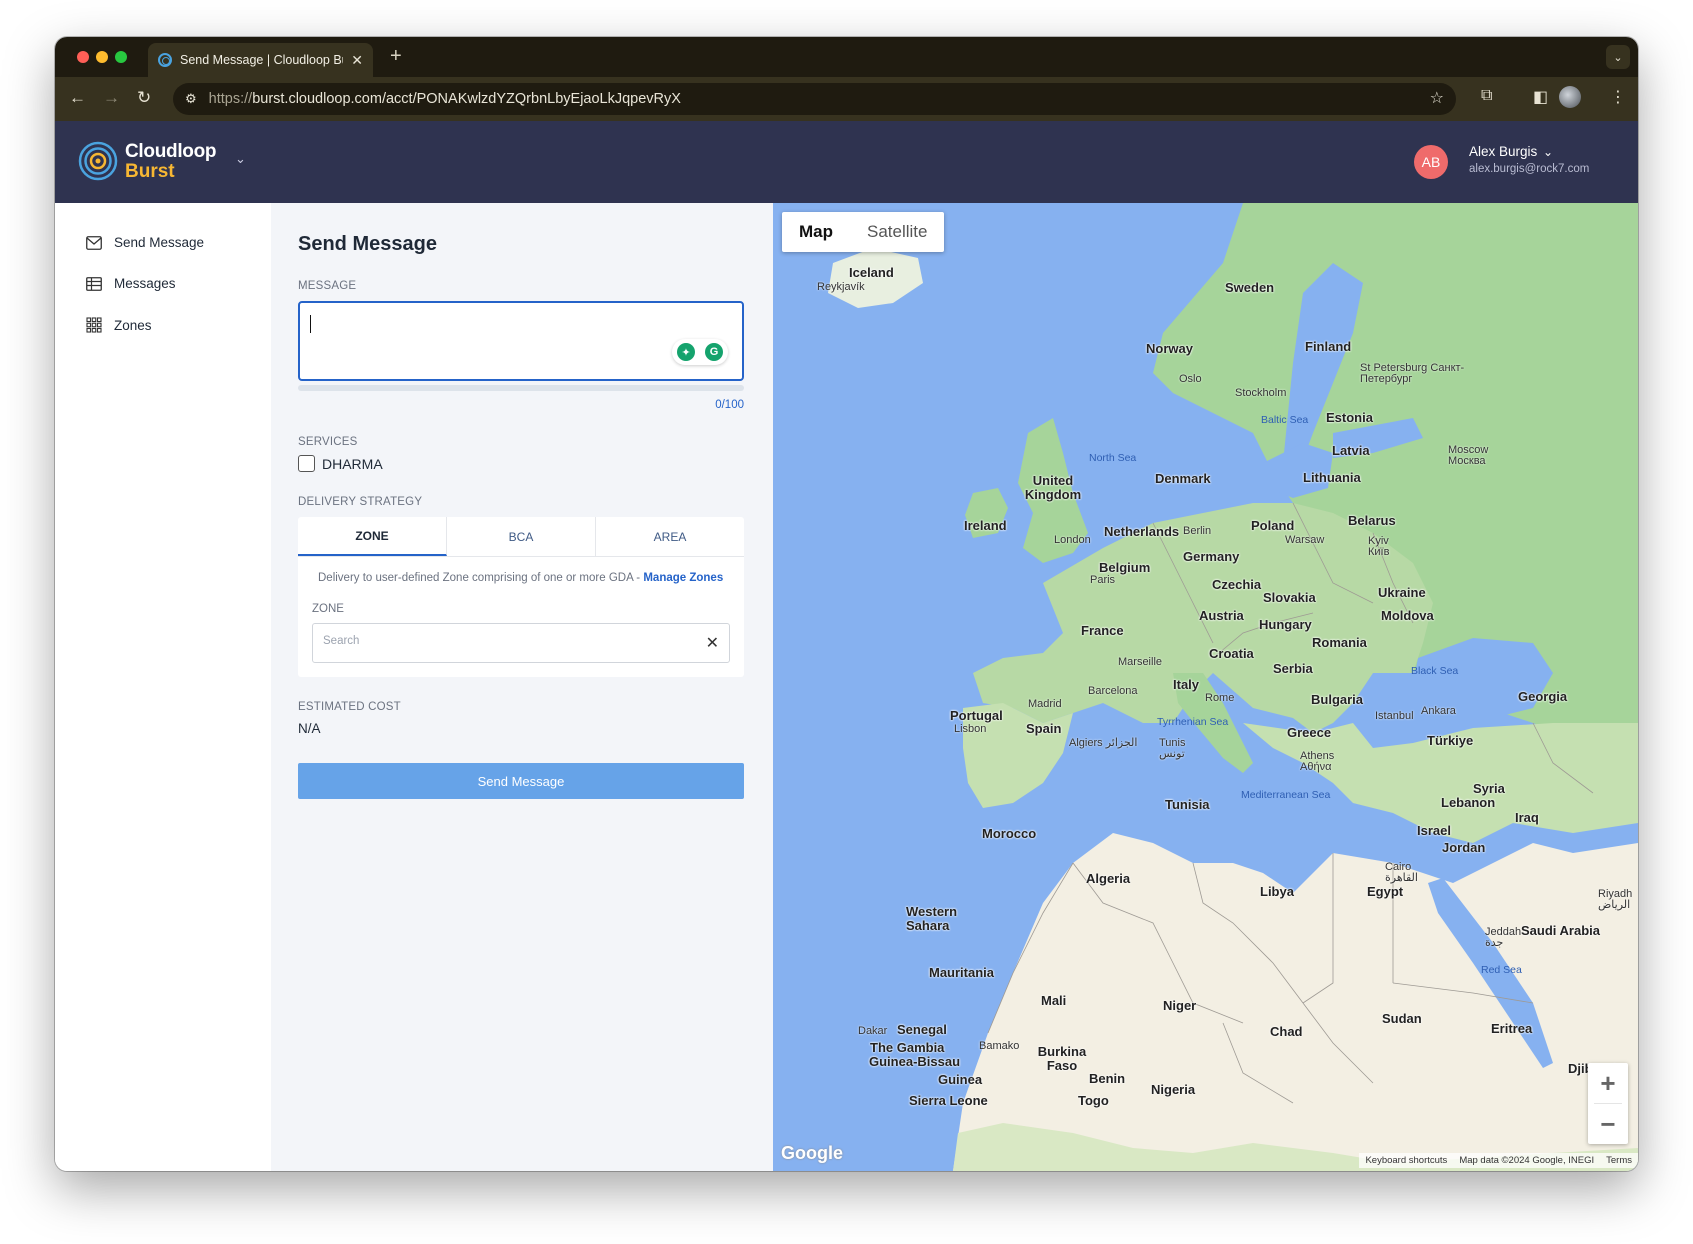 This screenshot has width=1693, height=1244. Describe the element at coordinates (700, 352) in the screenshot. I see `grammarly-widget: ✦ G` at that location.